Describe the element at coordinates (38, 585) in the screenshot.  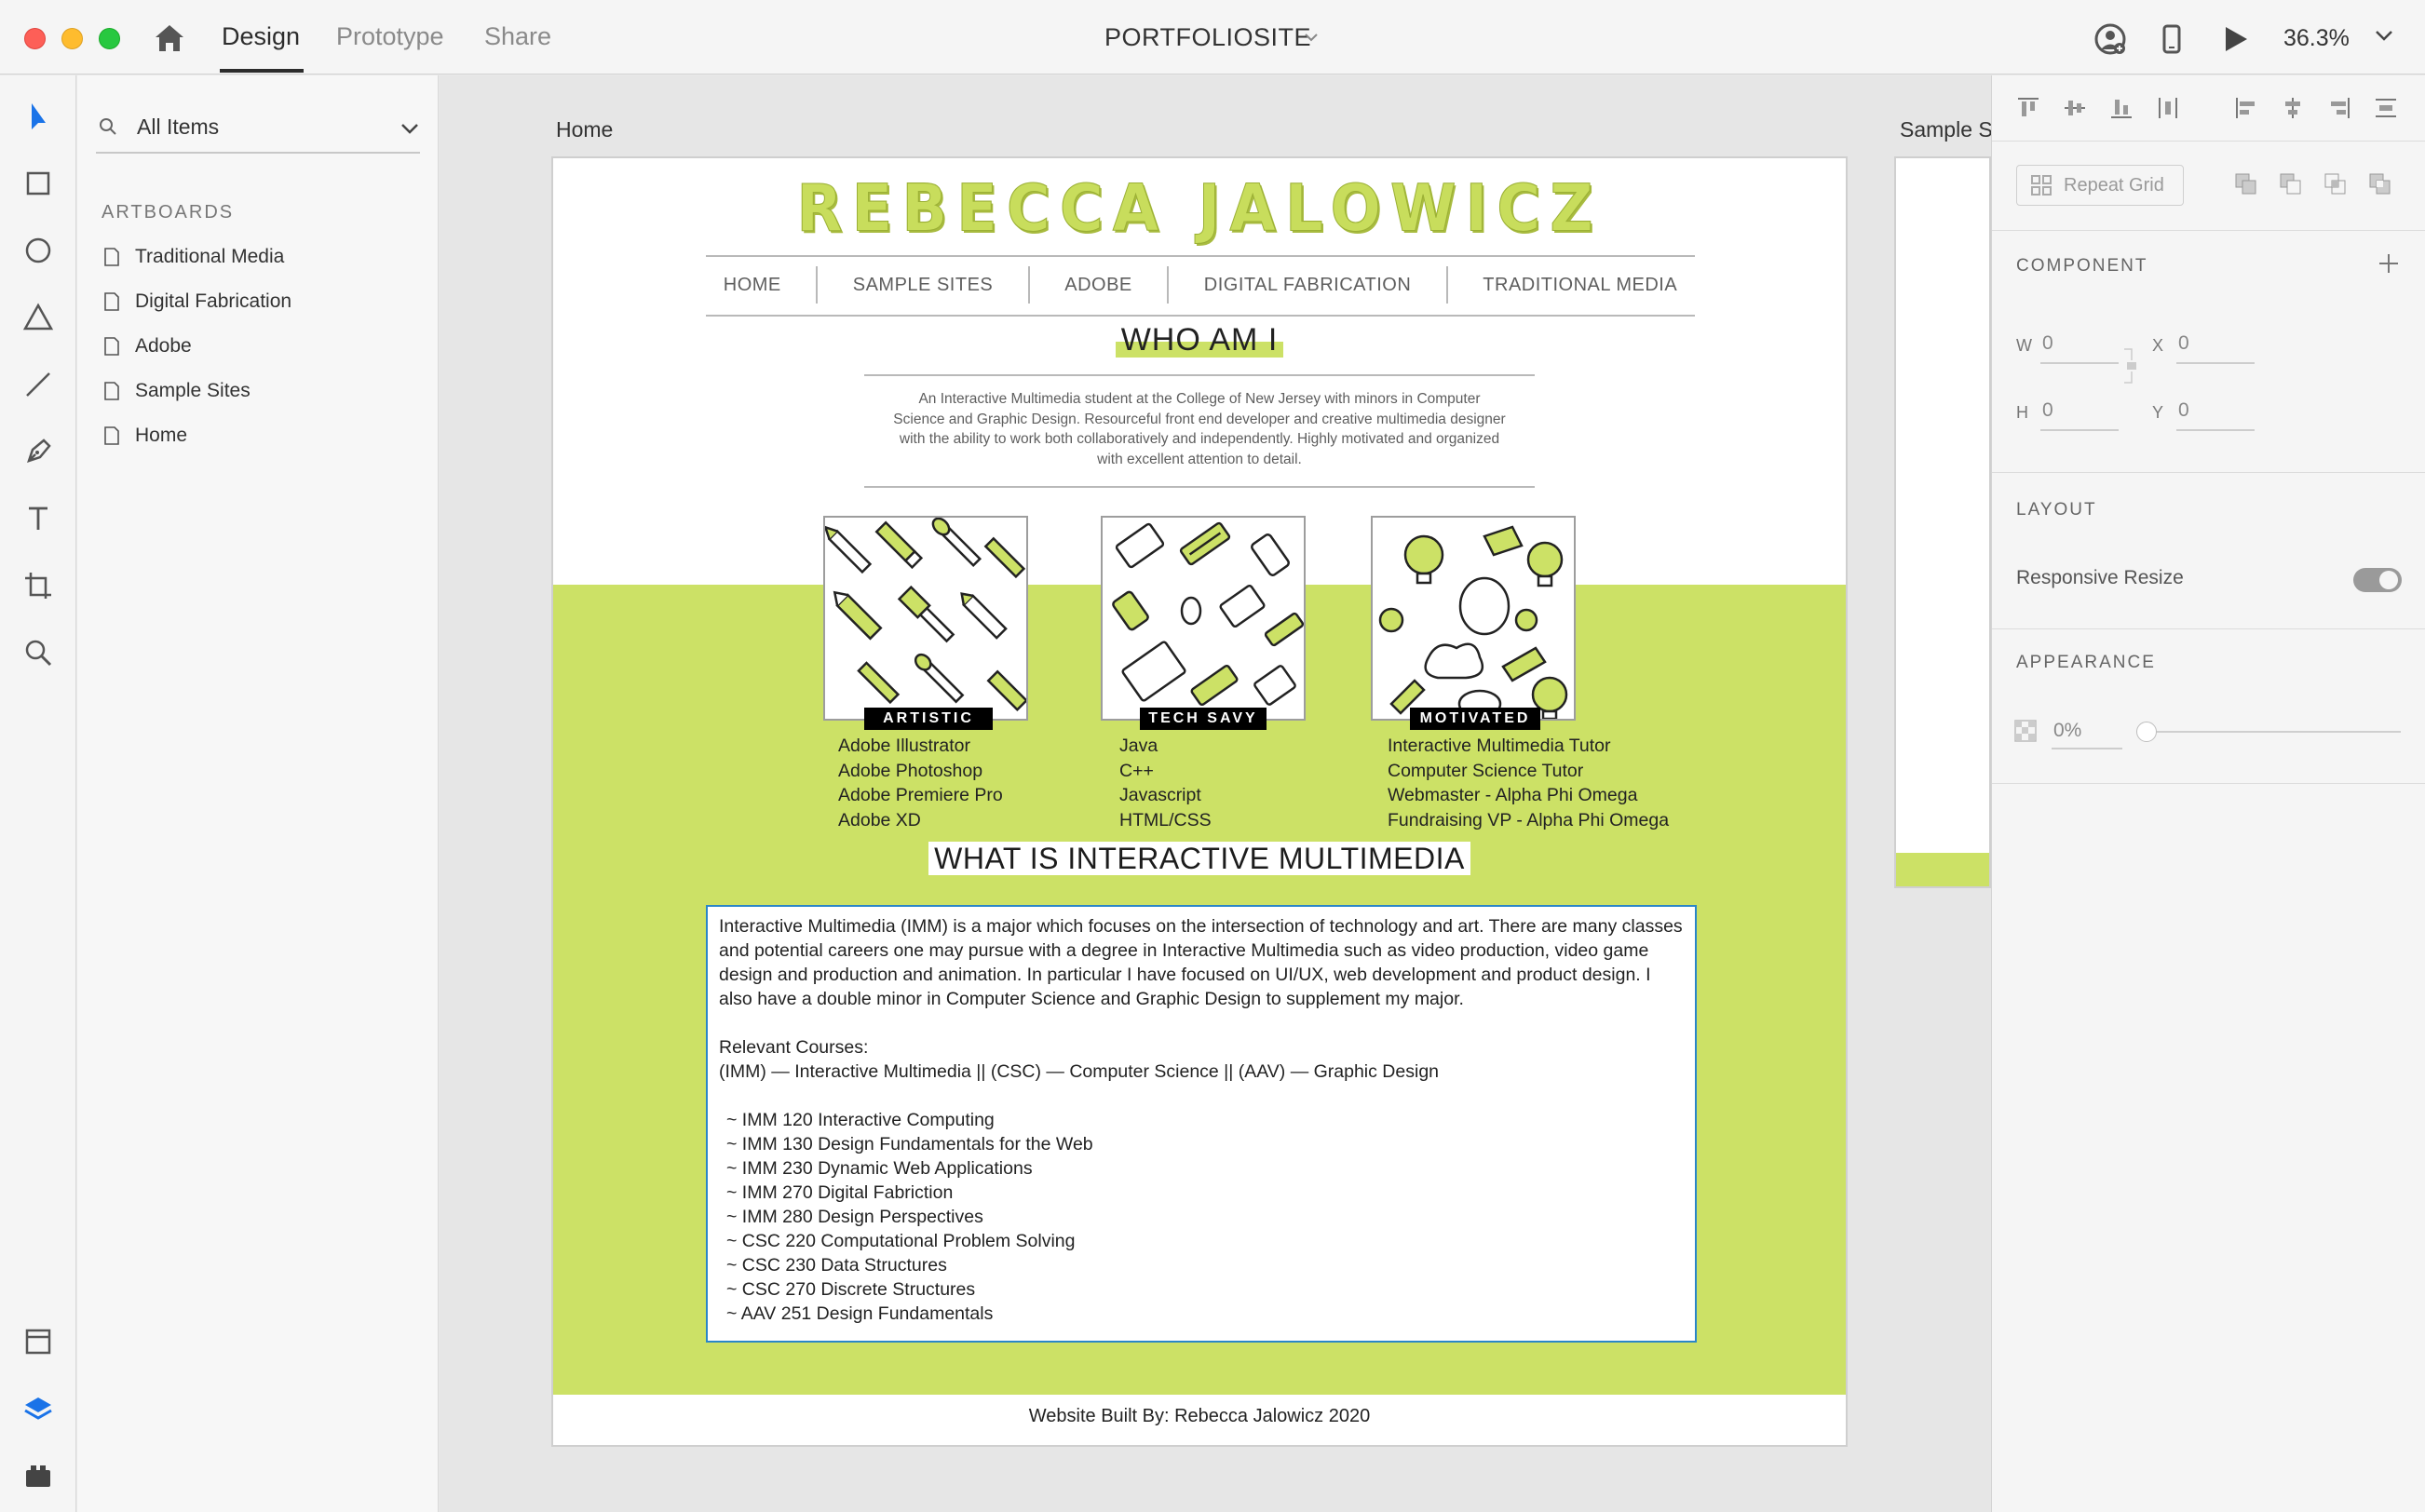
I see `artboard-tool-icon` at that location.